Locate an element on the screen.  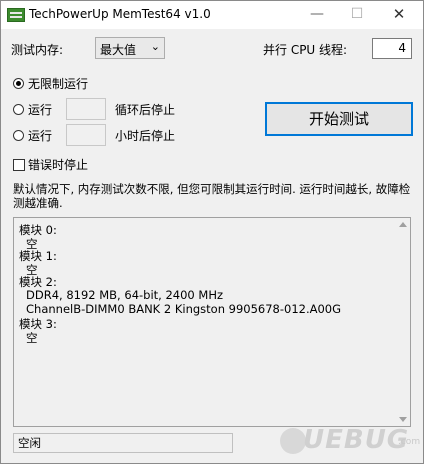
memory-label: 测试内存: is located at coordinates (37, 50).